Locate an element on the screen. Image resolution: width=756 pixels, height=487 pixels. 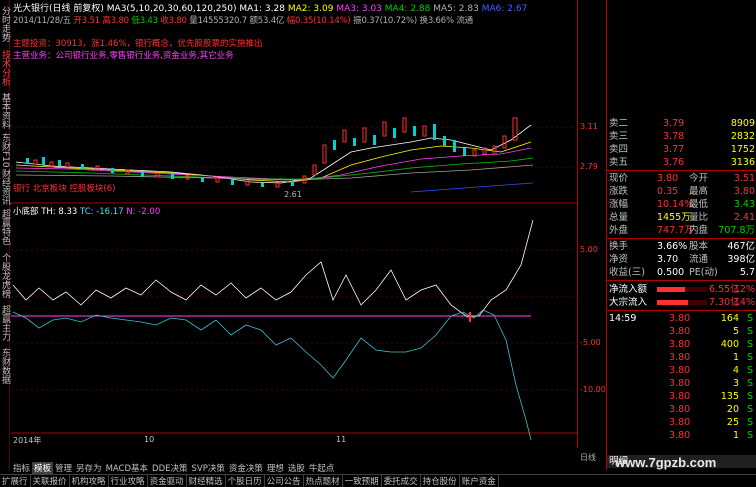
status-orders: 委托成交 is located at coordinates (401, 481).